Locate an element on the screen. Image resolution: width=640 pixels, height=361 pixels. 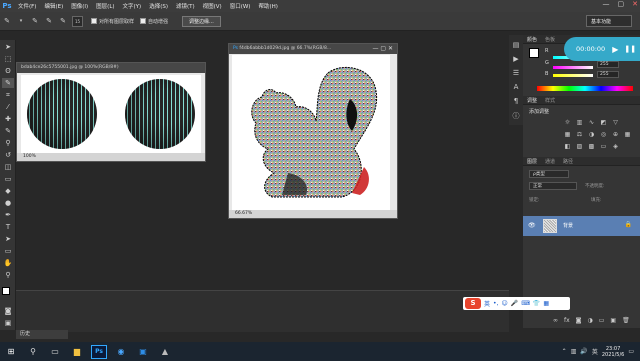
doc-window-controls: — ▢ ✕ is located at coordinates (382, 49).